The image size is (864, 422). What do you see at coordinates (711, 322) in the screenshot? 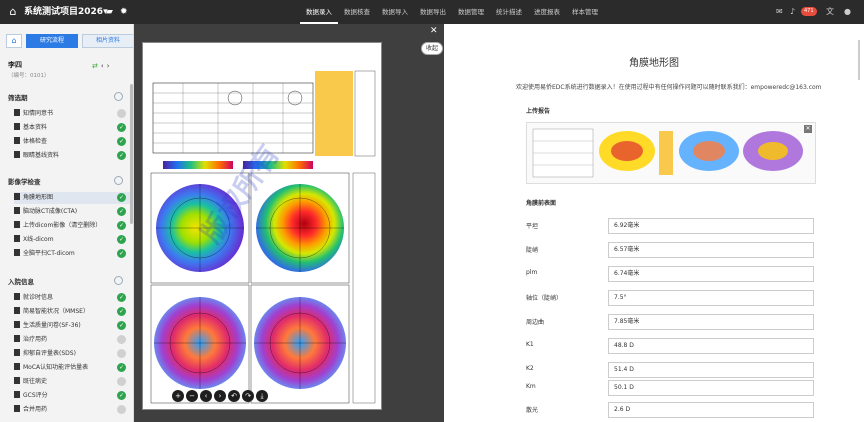
I see `field-input: 7.85毫米` at bounding box center [711, 322].